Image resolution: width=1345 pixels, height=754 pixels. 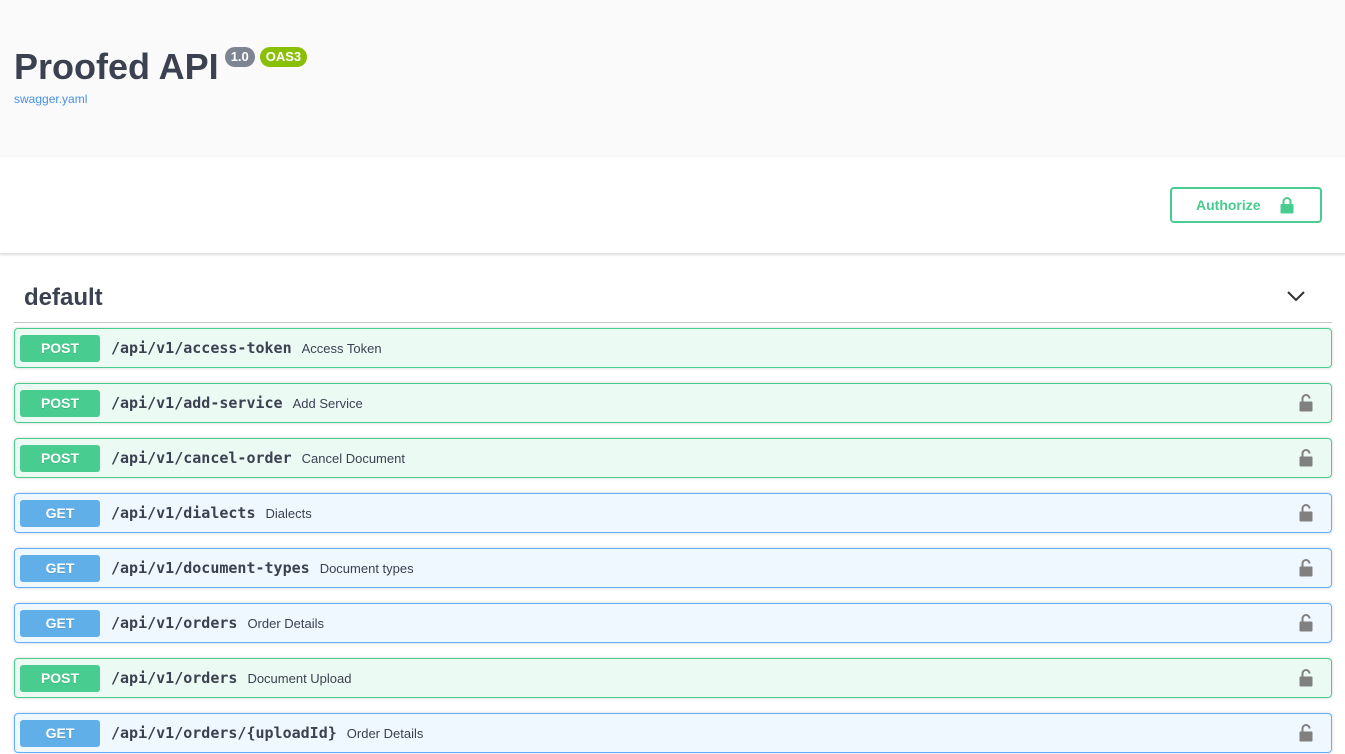 I want to click on operation-row: GET/api/v1/dialects Dialects, so click(x=673, y=513).